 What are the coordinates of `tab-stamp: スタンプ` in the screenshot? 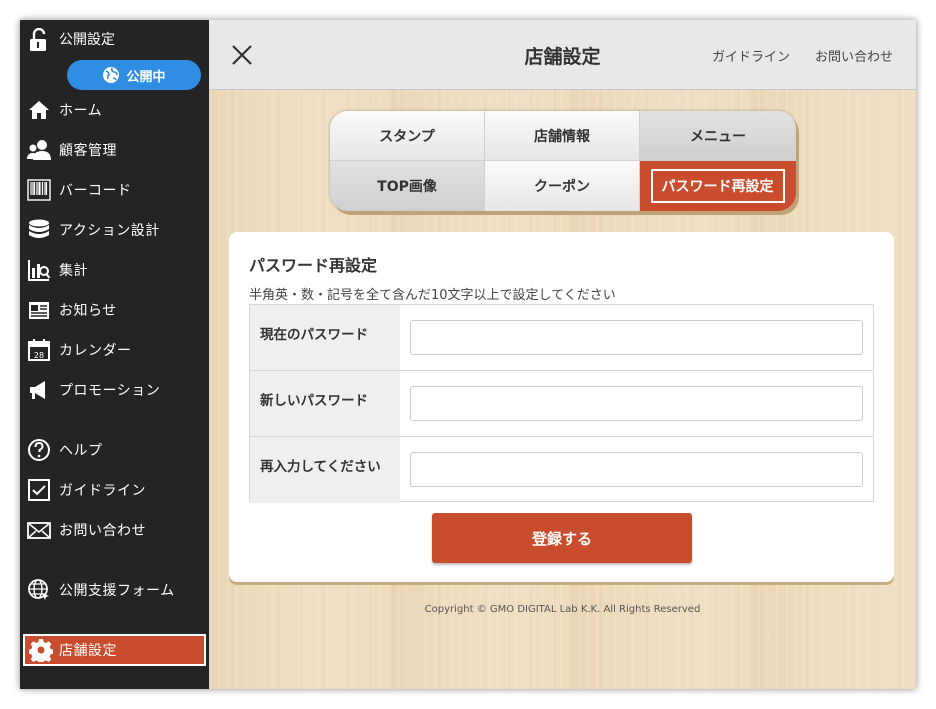 It's located at (407, 136).